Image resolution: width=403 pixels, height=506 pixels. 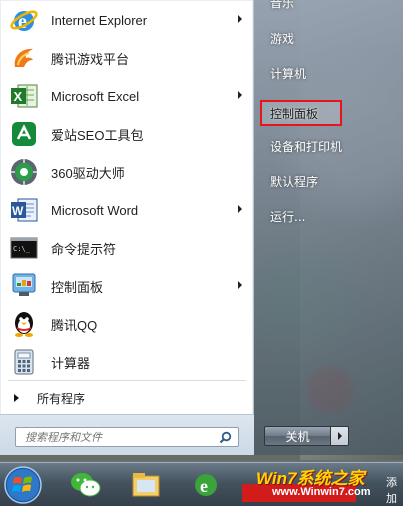 I want to click on programs-divider, so click(x=127, y=380).